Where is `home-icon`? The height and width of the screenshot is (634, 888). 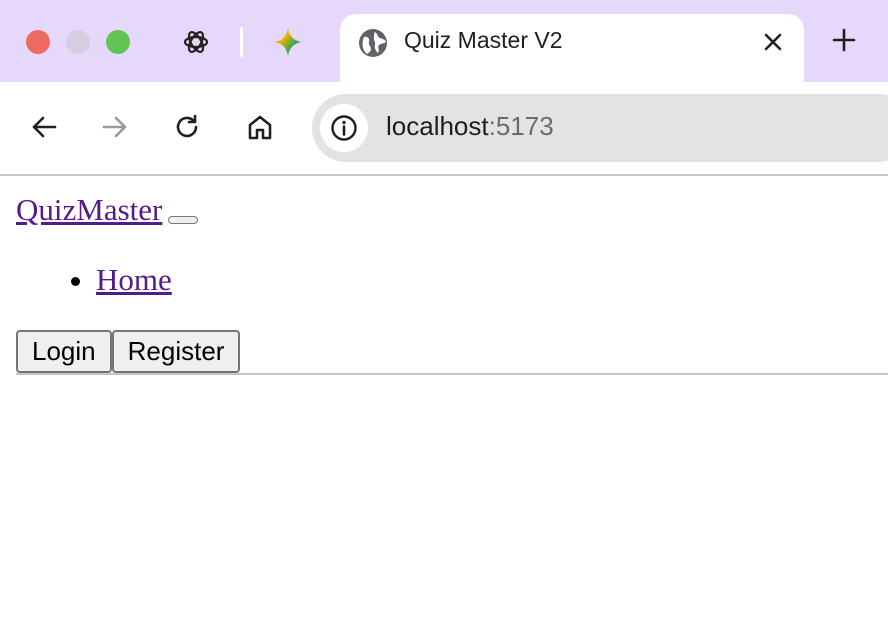
home-icon is located at coordinates (260, 127).